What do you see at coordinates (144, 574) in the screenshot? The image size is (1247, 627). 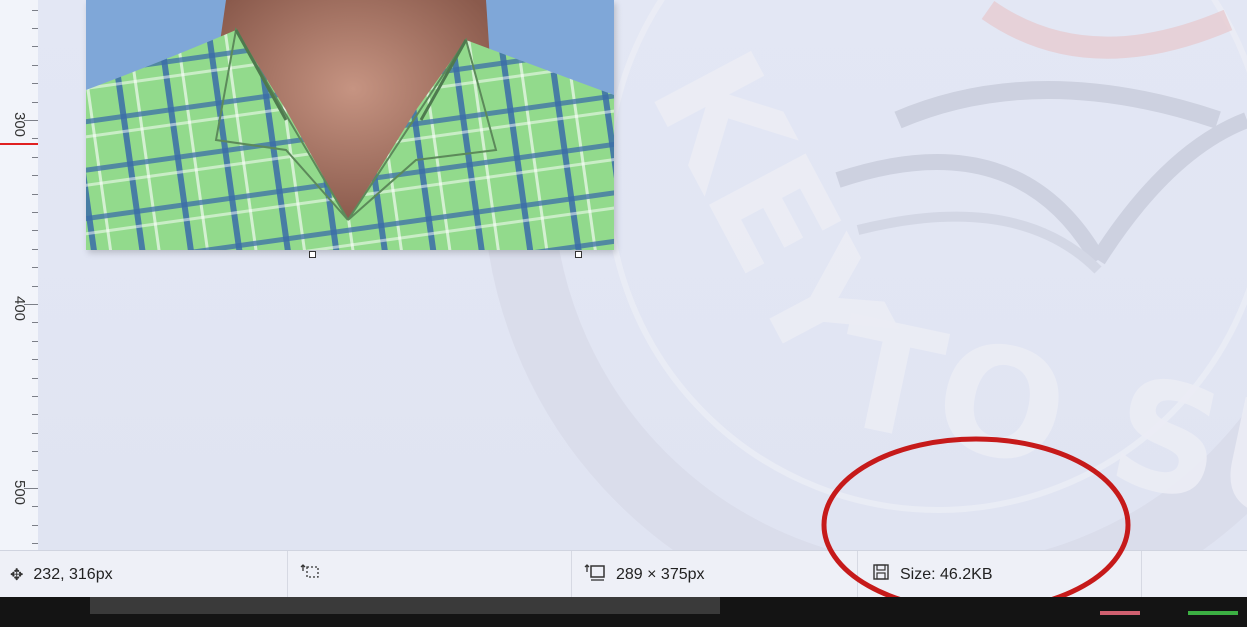 I see `cursor-position-cell: ✥ 232, 316px` at bounding box center [144, 574].